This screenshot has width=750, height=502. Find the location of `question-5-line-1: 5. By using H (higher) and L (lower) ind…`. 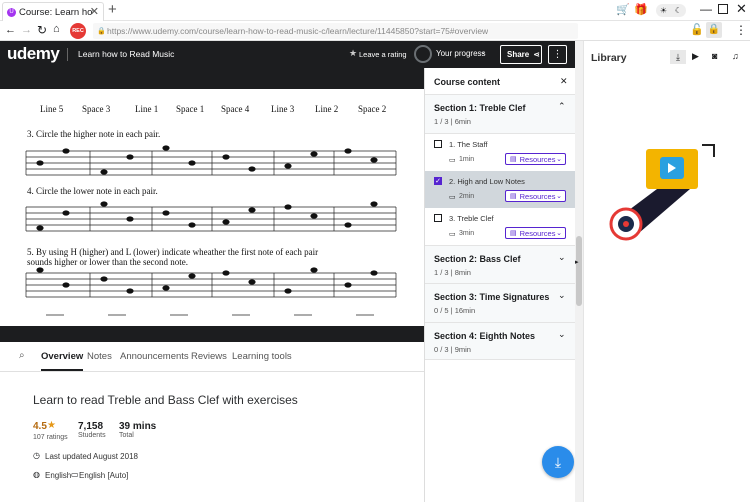

question-5-line-1: 5. By using H (higher) and L (lower) ind… is located at coordinates (173, 252).